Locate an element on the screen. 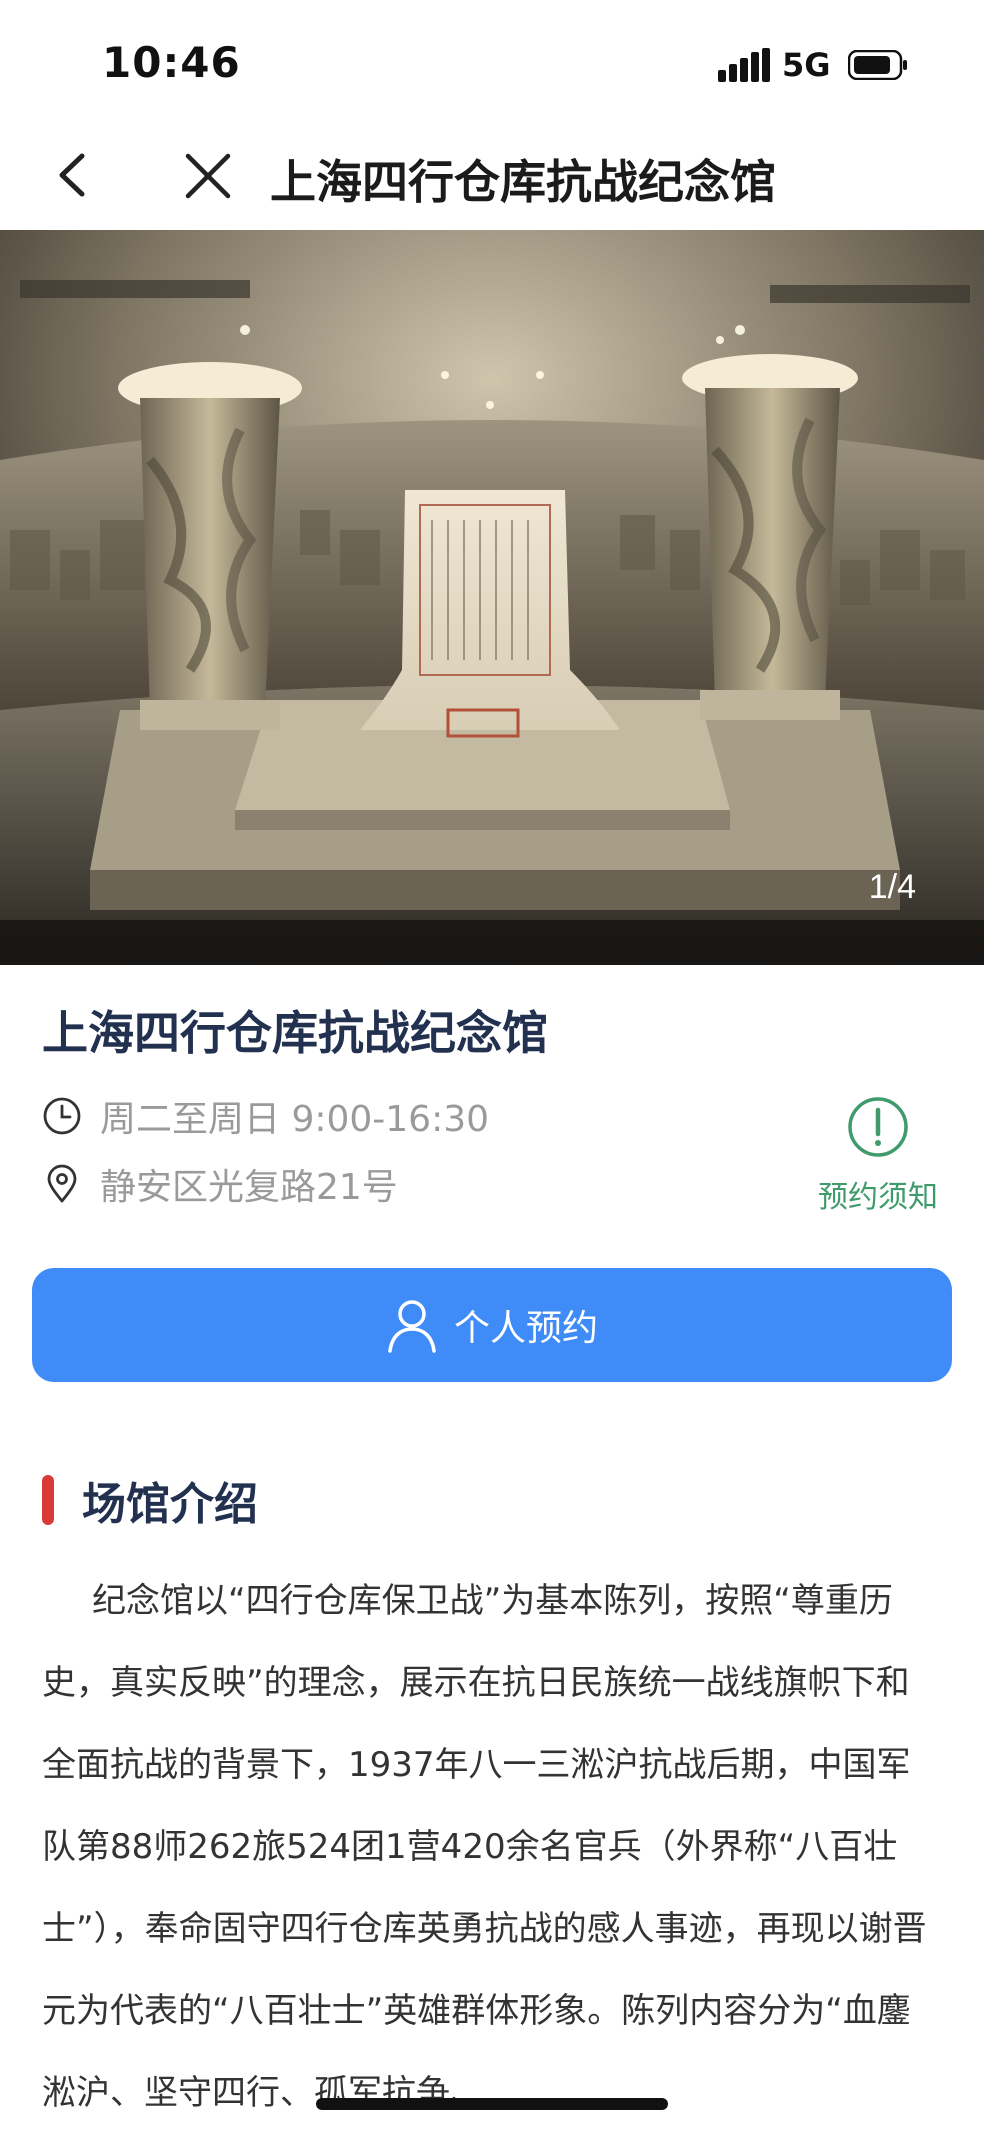  opening-hours-row: 周二至周日 9:00-16:30 is located at coordinates (265, 1116).